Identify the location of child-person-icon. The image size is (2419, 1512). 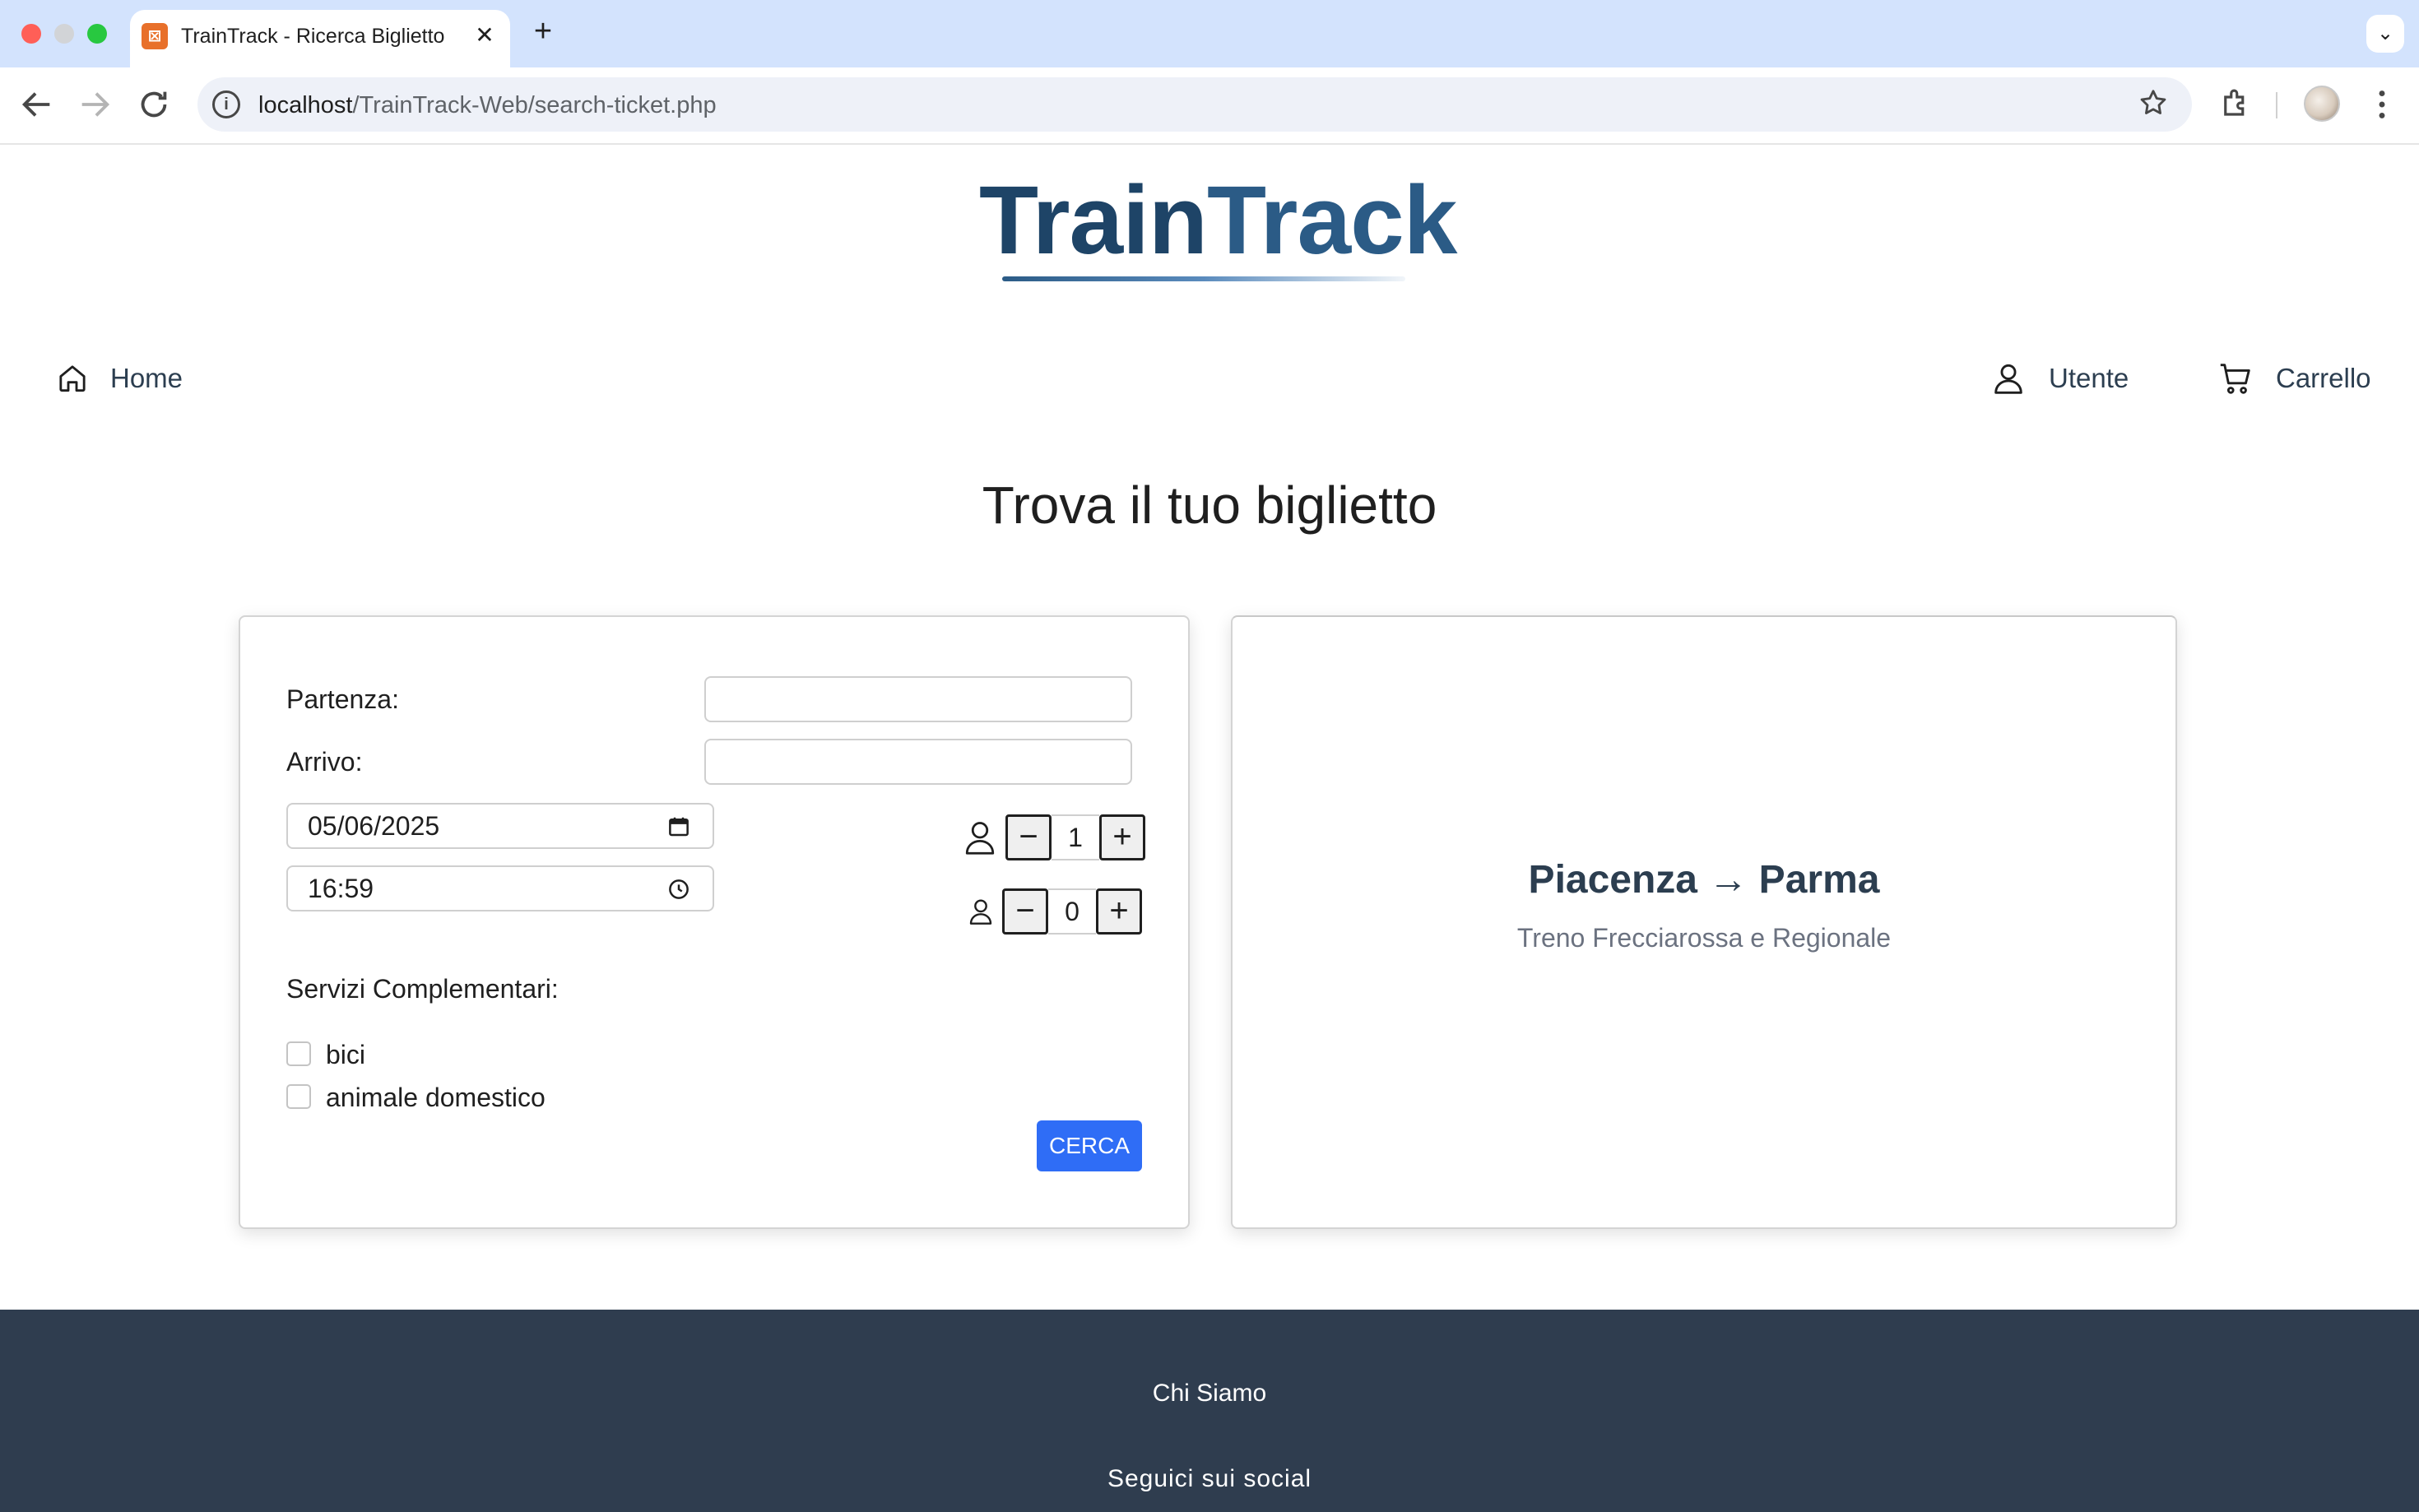
(981, 912).